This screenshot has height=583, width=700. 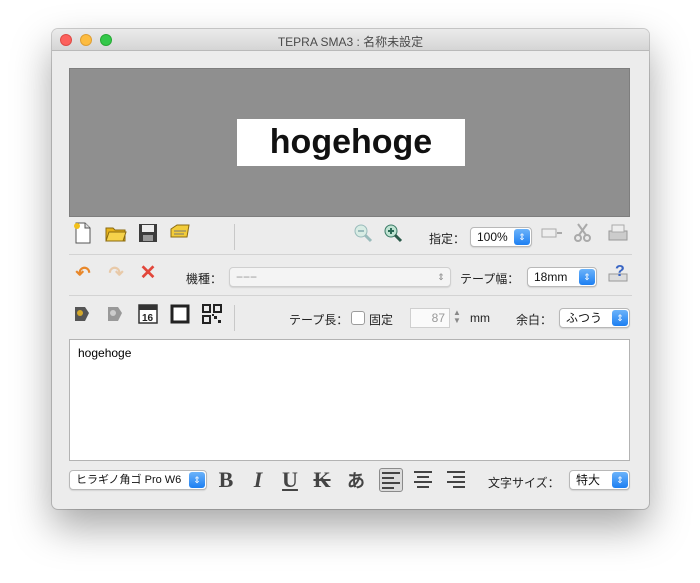 I want to click on align-center-button, so click(x=424, y=480).